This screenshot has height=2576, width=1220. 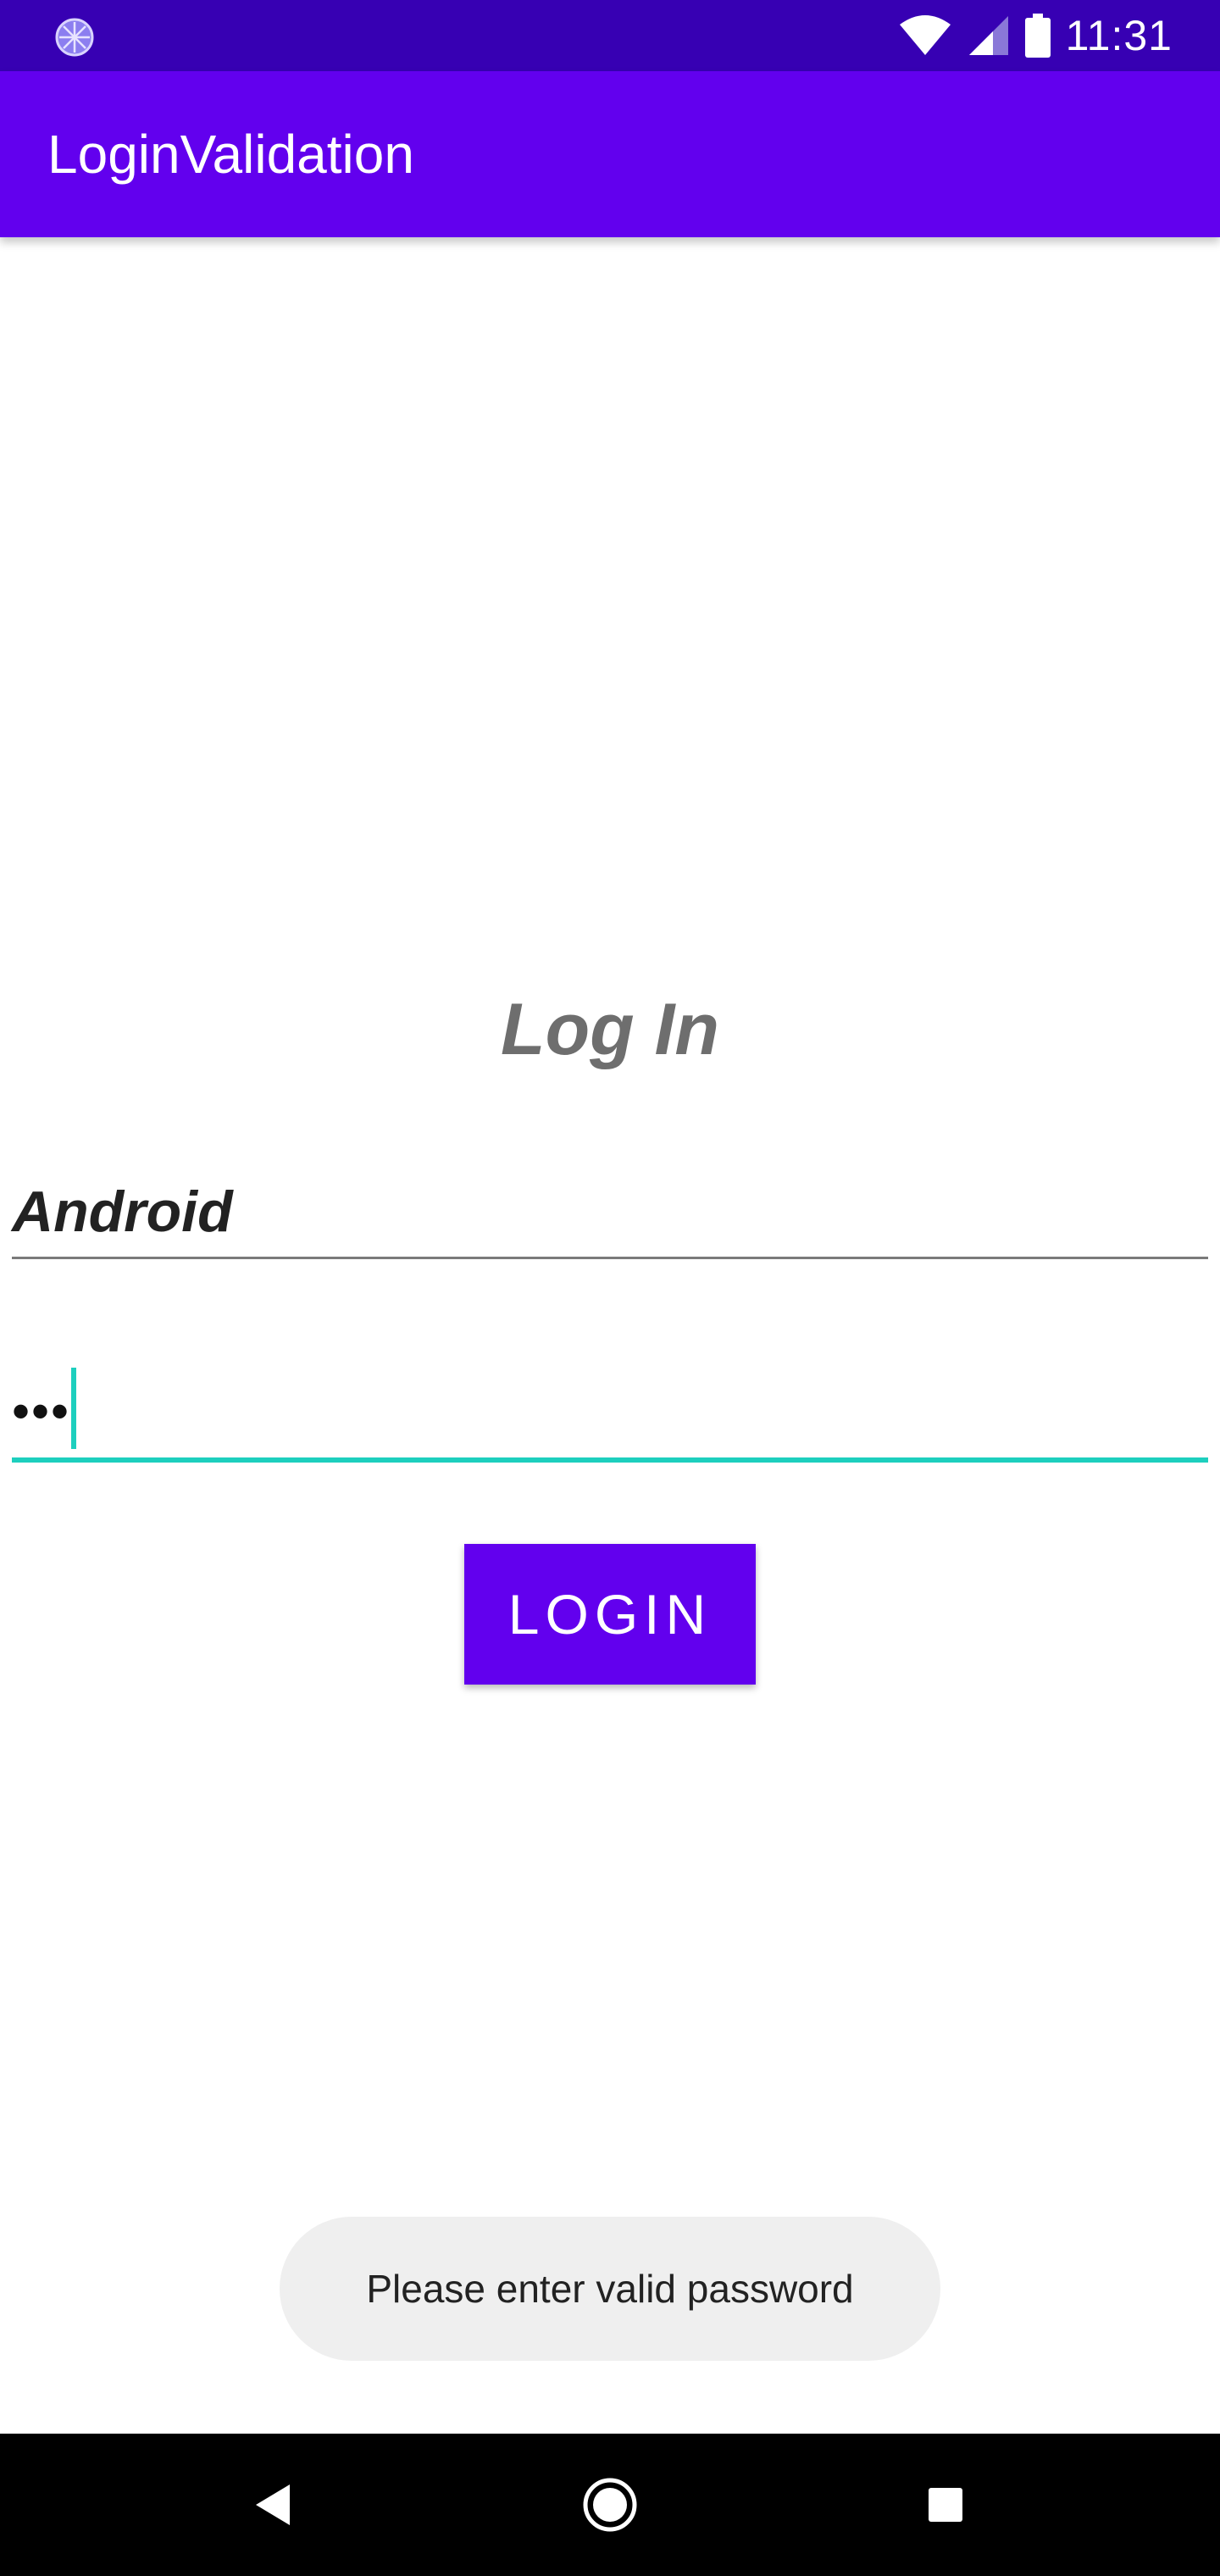 What do you see at coordinates (610, 154) in the screenshot?
I see `app-bar: LoginValidation` at bounding box center [610, 154].